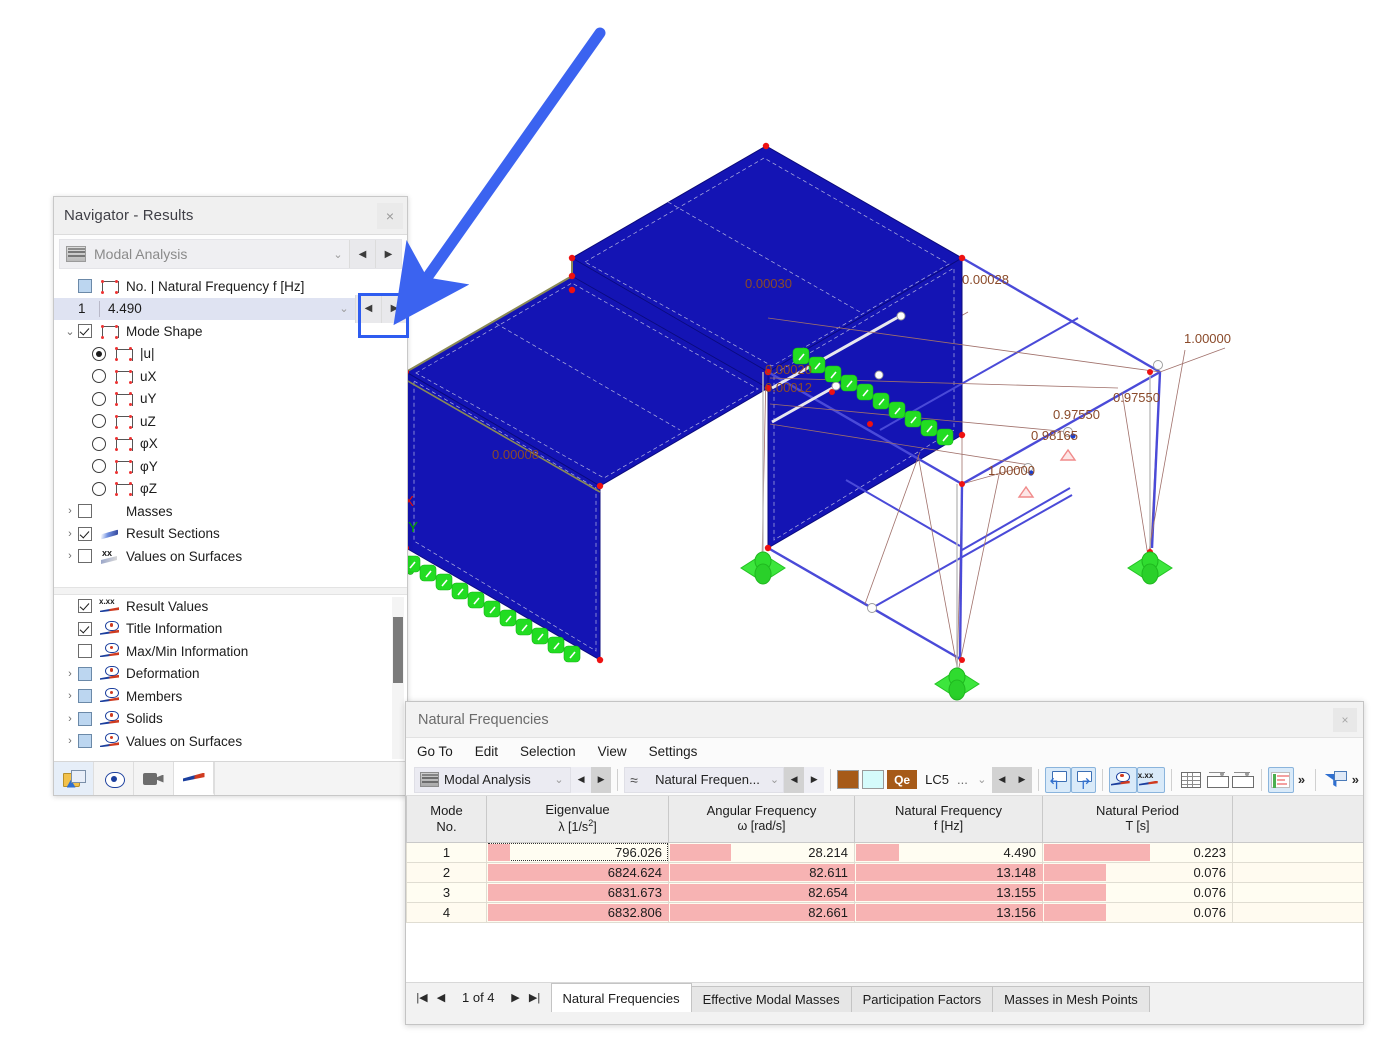 This screenshot has width=1400, height=1050. I want to click on cell-eigenvalue: 6824.624, so click(577, 872).